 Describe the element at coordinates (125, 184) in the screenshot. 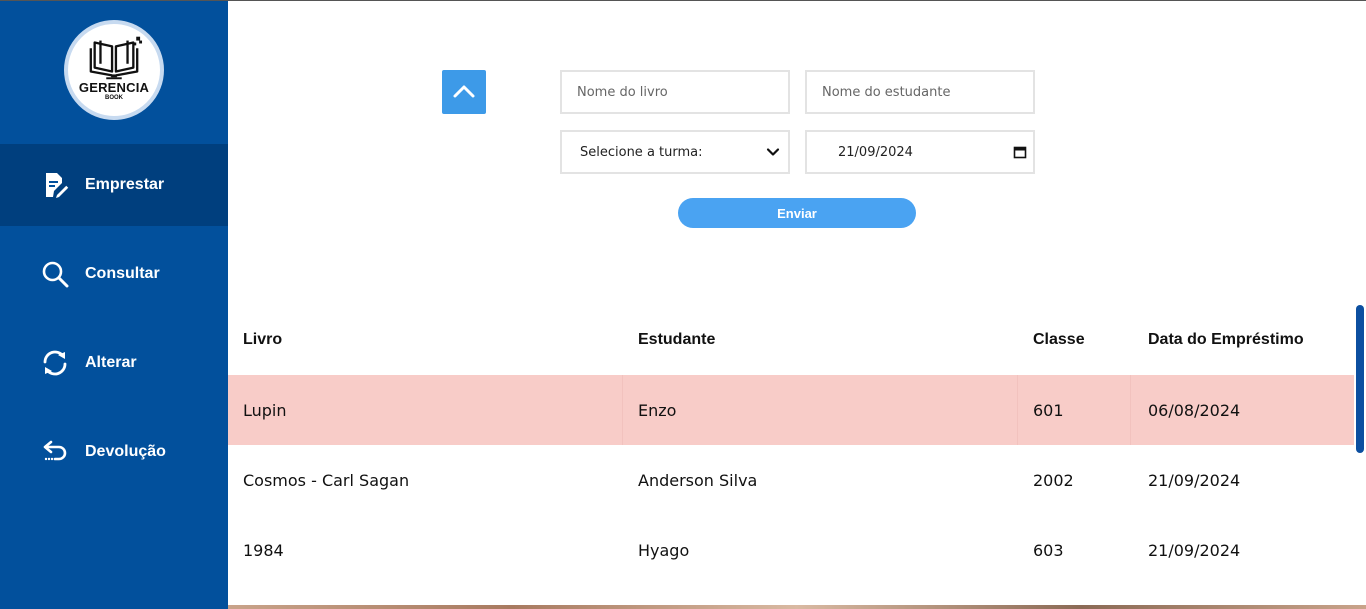

I see `sidebar-item-label: Emprestar` at that location.